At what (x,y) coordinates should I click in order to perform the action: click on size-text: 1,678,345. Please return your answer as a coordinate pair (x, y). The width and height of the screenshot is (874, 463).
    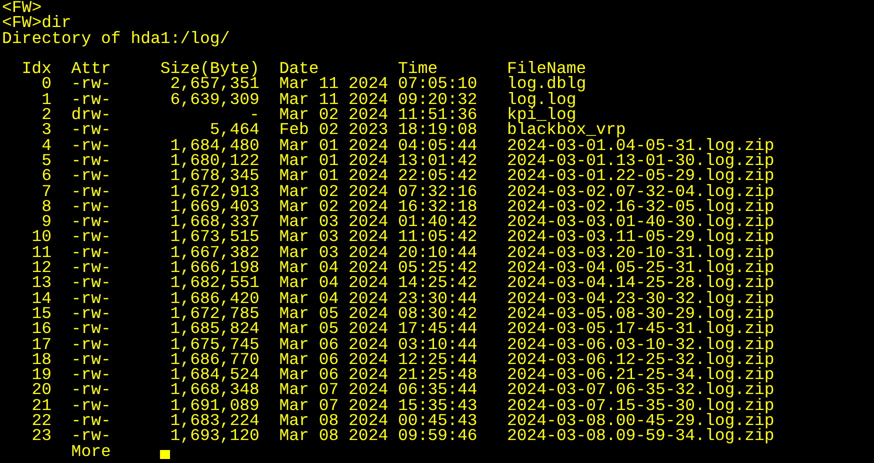
    Looking at the image, I should click on (214, 176).